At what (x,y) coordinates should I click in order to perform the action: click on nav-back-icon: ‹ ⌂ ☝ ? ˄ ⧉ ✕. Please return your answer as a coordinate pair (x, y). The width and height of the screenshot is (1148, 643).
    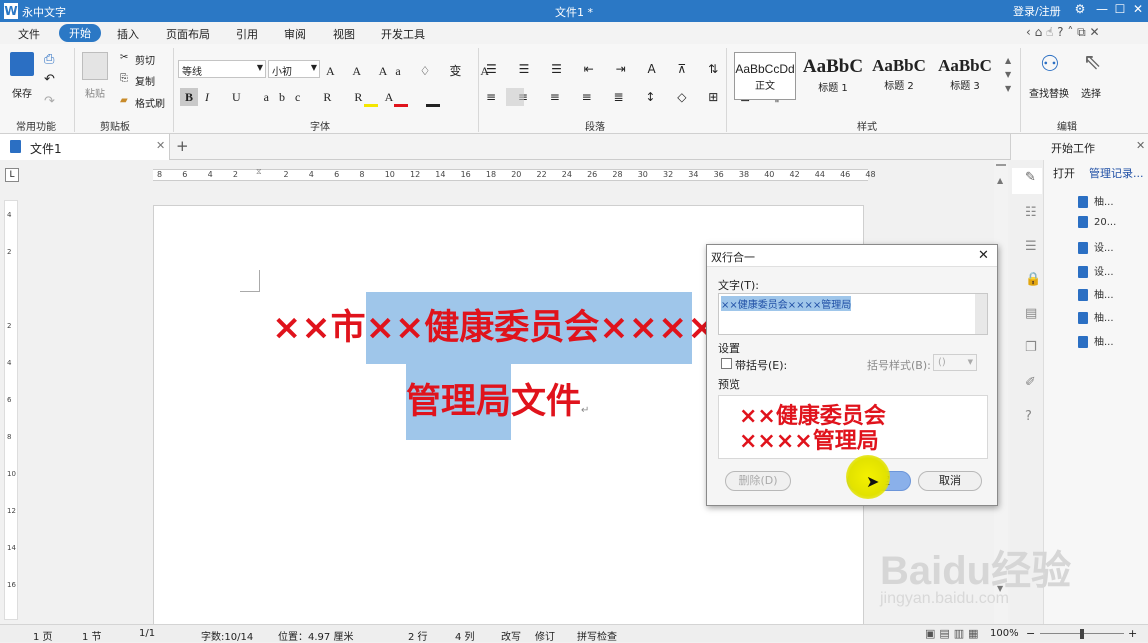
    Looking at the image, I should click on (1063, 32).